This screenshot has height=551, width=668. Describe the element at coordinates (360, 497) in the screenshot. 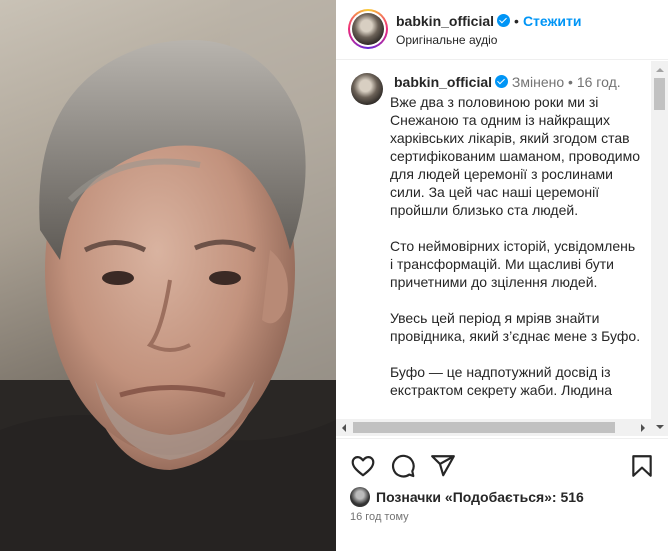

I see `liker-avatar` at that location.